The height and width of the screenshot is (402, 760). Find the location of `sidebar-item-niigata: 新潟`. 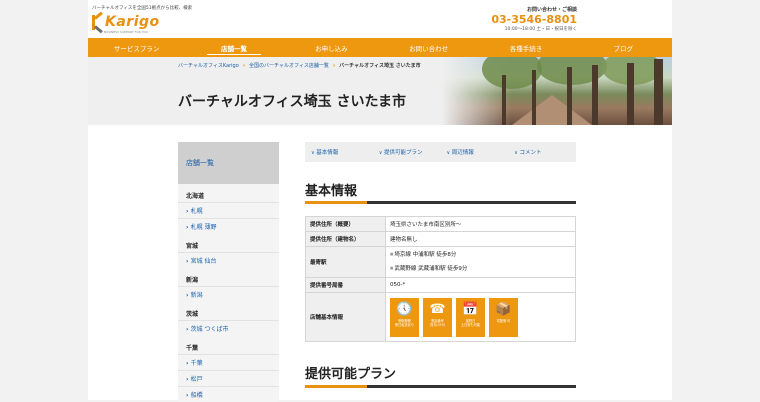

sidebar-item-niigata: 新潟 is located at coordinates (228, 294).